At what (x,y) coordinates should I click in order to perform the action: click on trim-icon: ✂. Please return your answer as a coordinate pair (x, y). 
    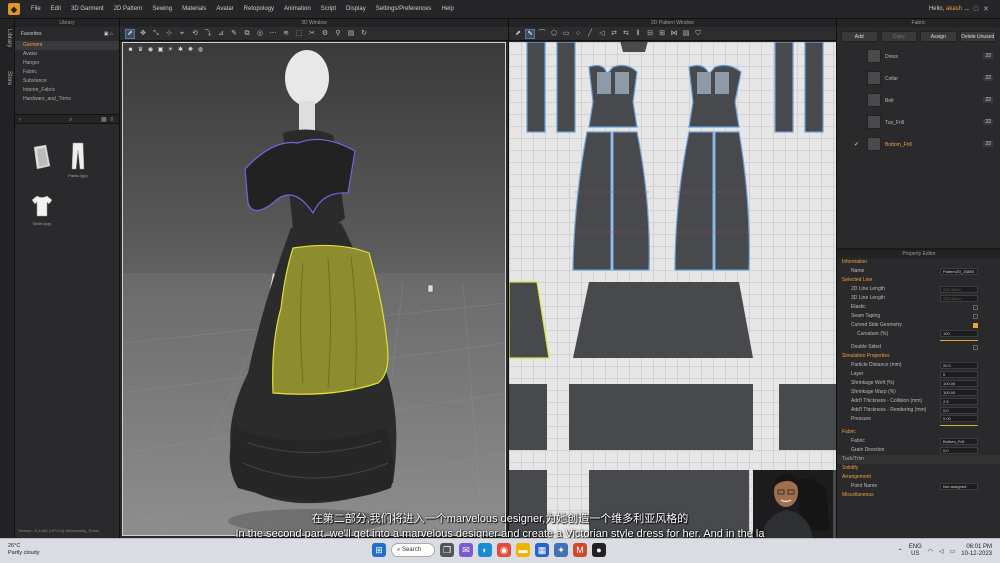
    Looking at the image, I should click on (312, 34).